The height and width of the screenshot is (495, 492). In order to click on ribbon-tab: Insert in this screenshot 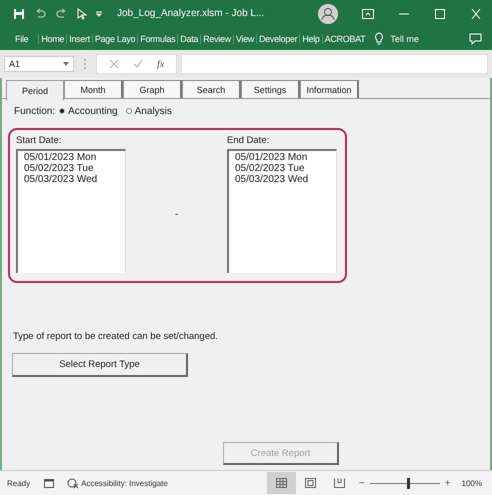, I will do `click(79, 39)`.